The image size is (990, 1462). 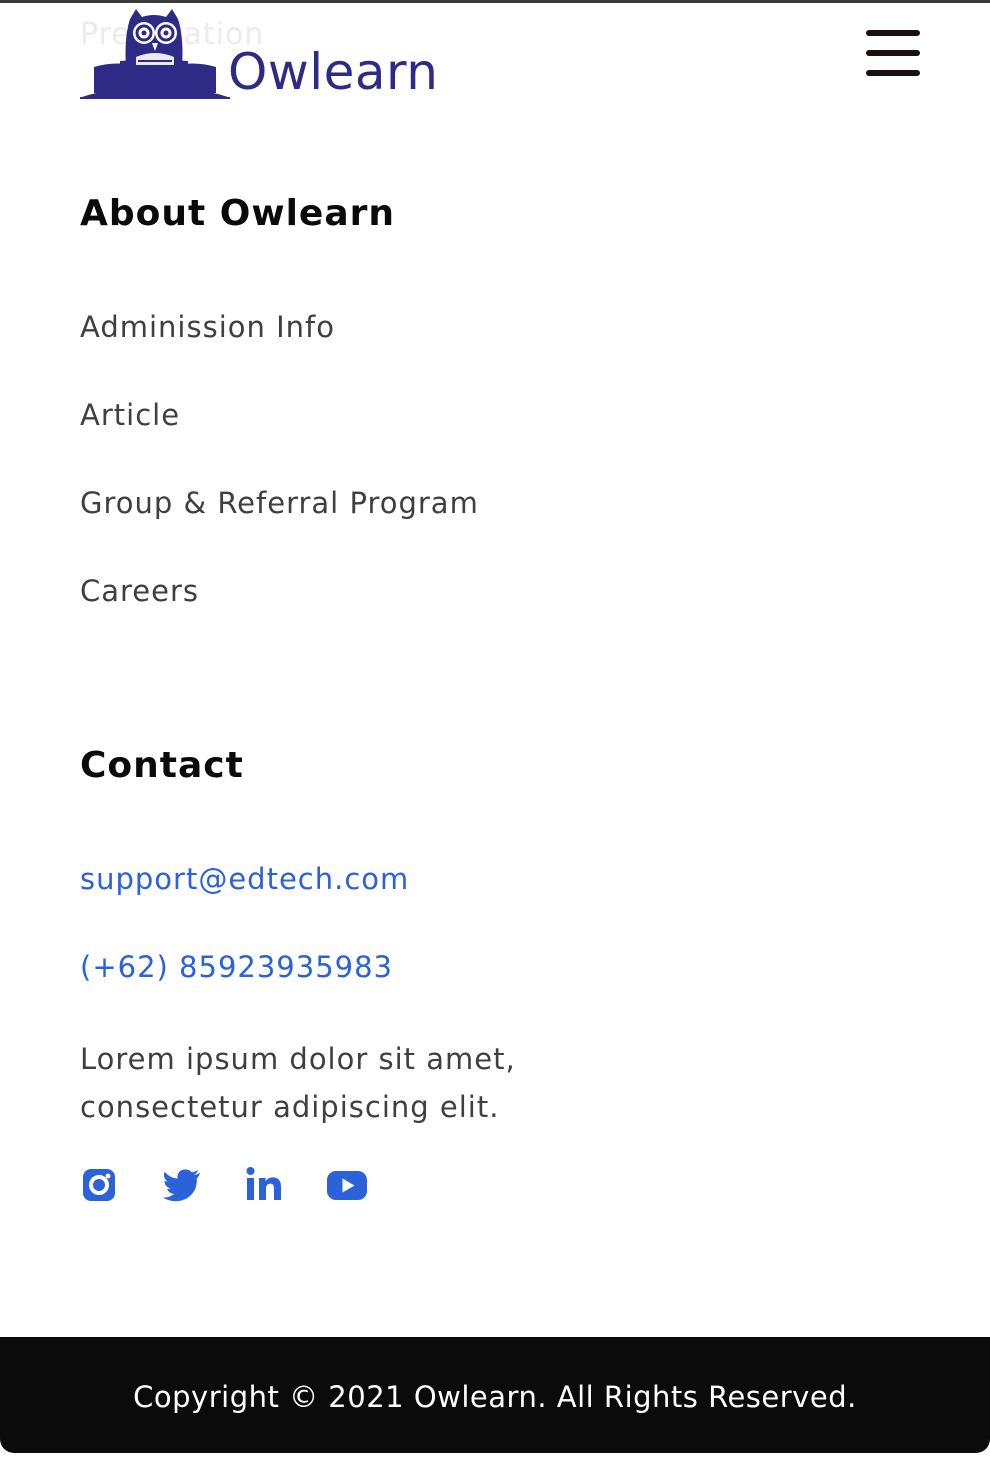 I want to click on hamburger-menu-icon, so click(x=893, y=33).